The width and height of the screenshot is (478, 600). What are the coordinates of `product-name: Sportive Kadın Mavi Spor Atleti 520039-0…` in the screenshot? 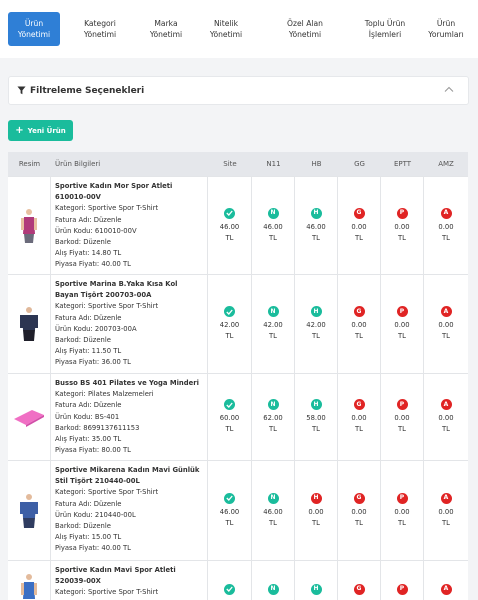 It's located at (129, 576).